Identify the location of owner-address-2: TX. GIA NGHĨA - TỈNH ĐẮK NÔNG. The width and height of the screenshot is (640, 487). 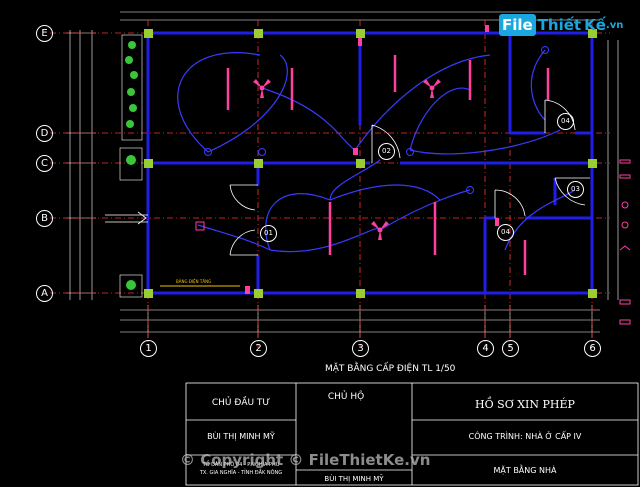
(241, 473).